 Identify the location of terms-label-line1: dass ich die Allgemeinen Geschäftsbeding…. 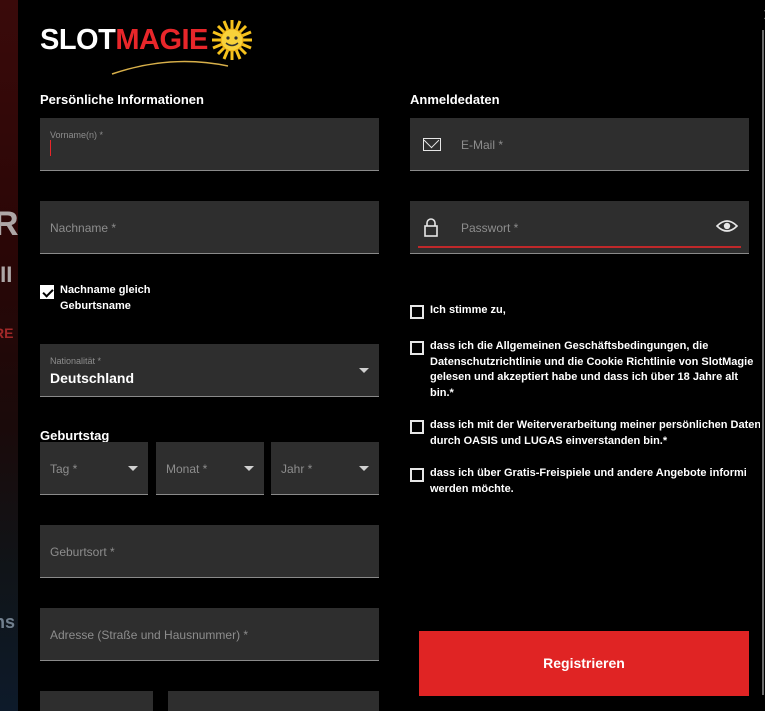
(569, 346).